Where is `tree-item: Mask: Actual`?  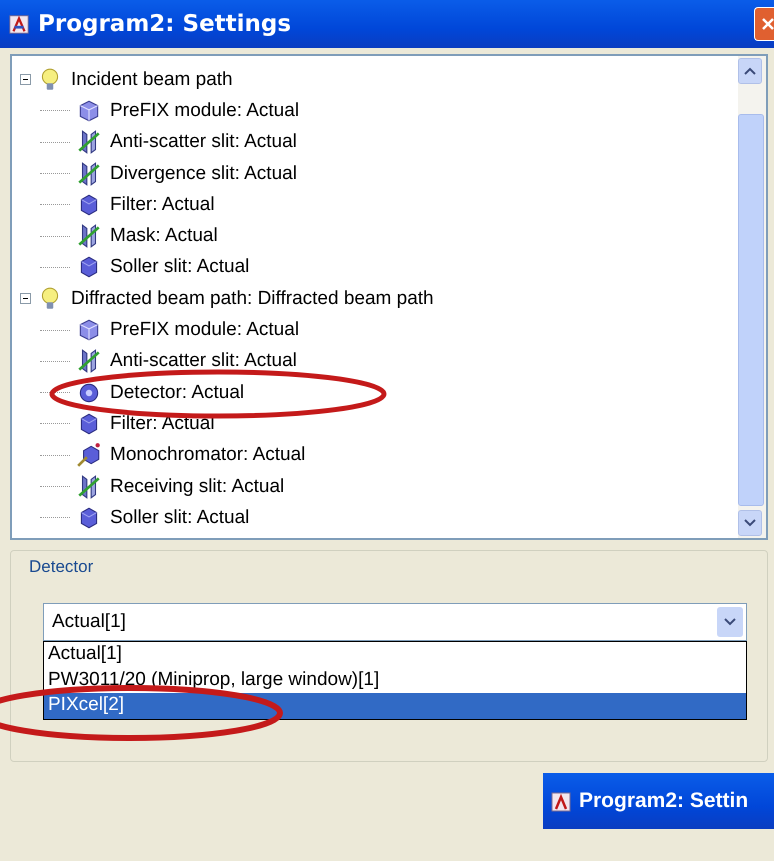
tree-item: Mask: Actual is located at coordinates (164, 236).